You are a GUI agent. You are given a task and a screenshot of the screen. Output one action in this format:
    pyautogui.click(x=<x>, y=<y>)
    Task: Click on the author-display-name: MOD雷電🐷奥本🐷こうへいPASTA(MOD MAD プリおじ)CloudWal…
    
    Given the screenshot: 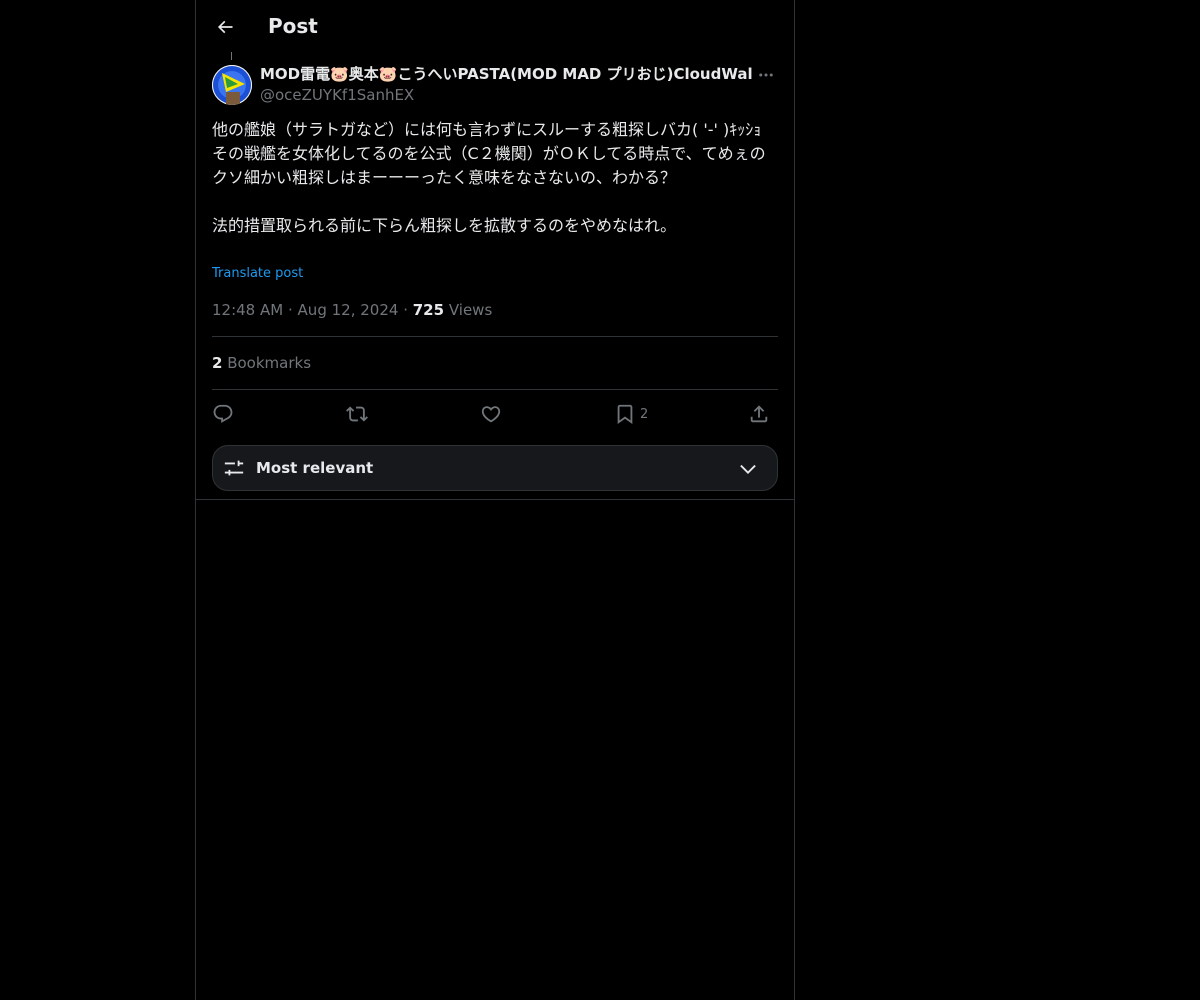 What is the action you would take?
    pyautogui.click(x=506, y=74)
    